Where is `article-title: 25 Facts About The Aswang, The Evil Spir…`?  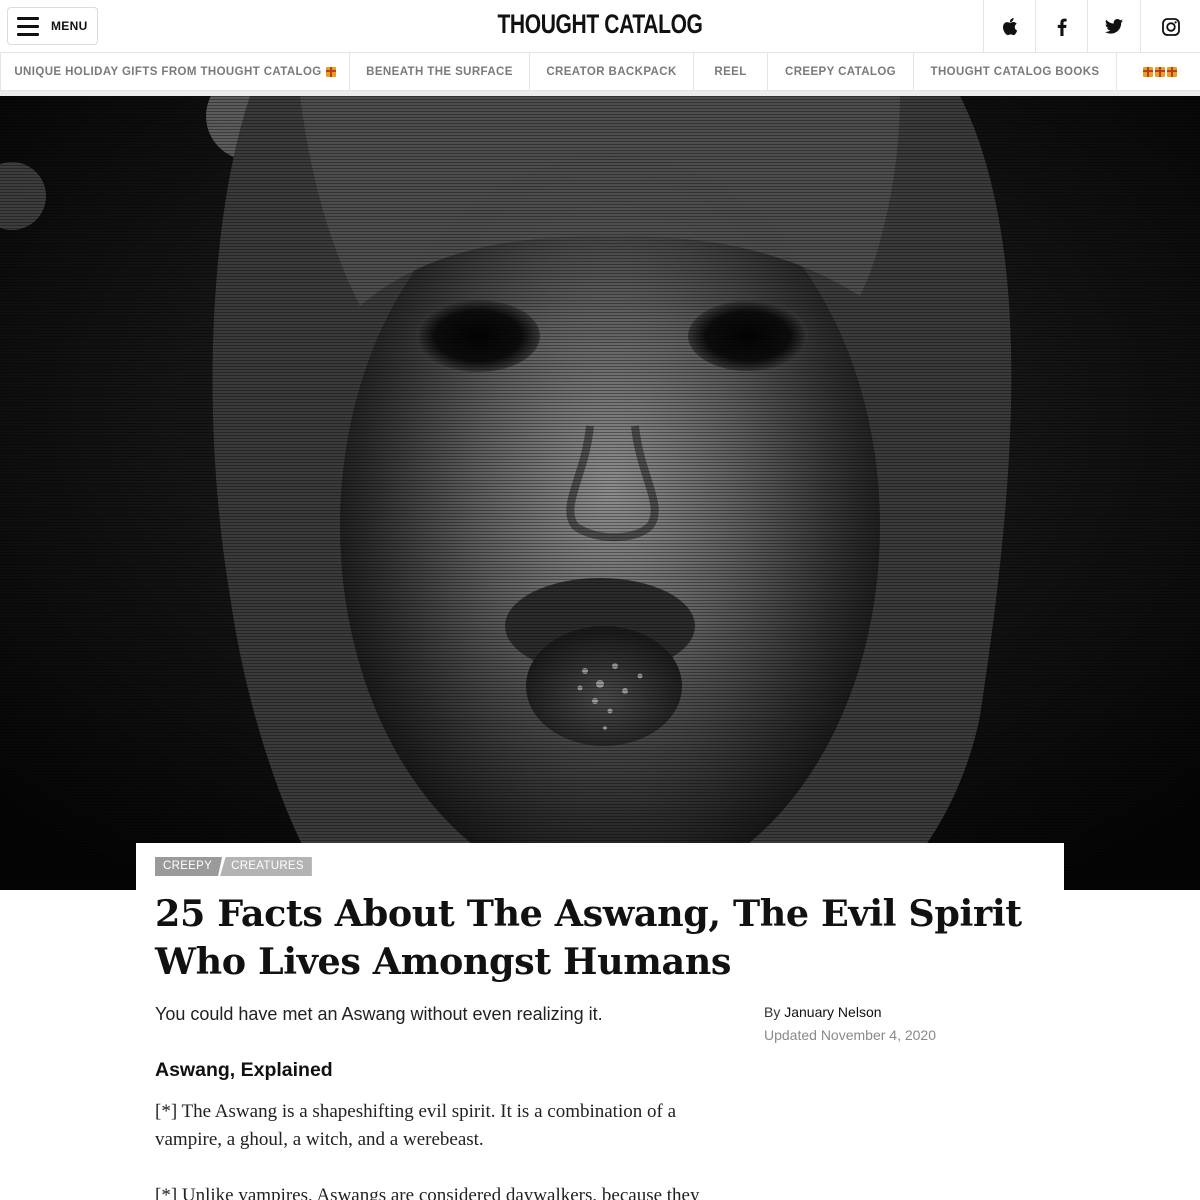 article-title: 25 Facts About The Aswang, The Evil Spir… is located at coordinates (588, 937).